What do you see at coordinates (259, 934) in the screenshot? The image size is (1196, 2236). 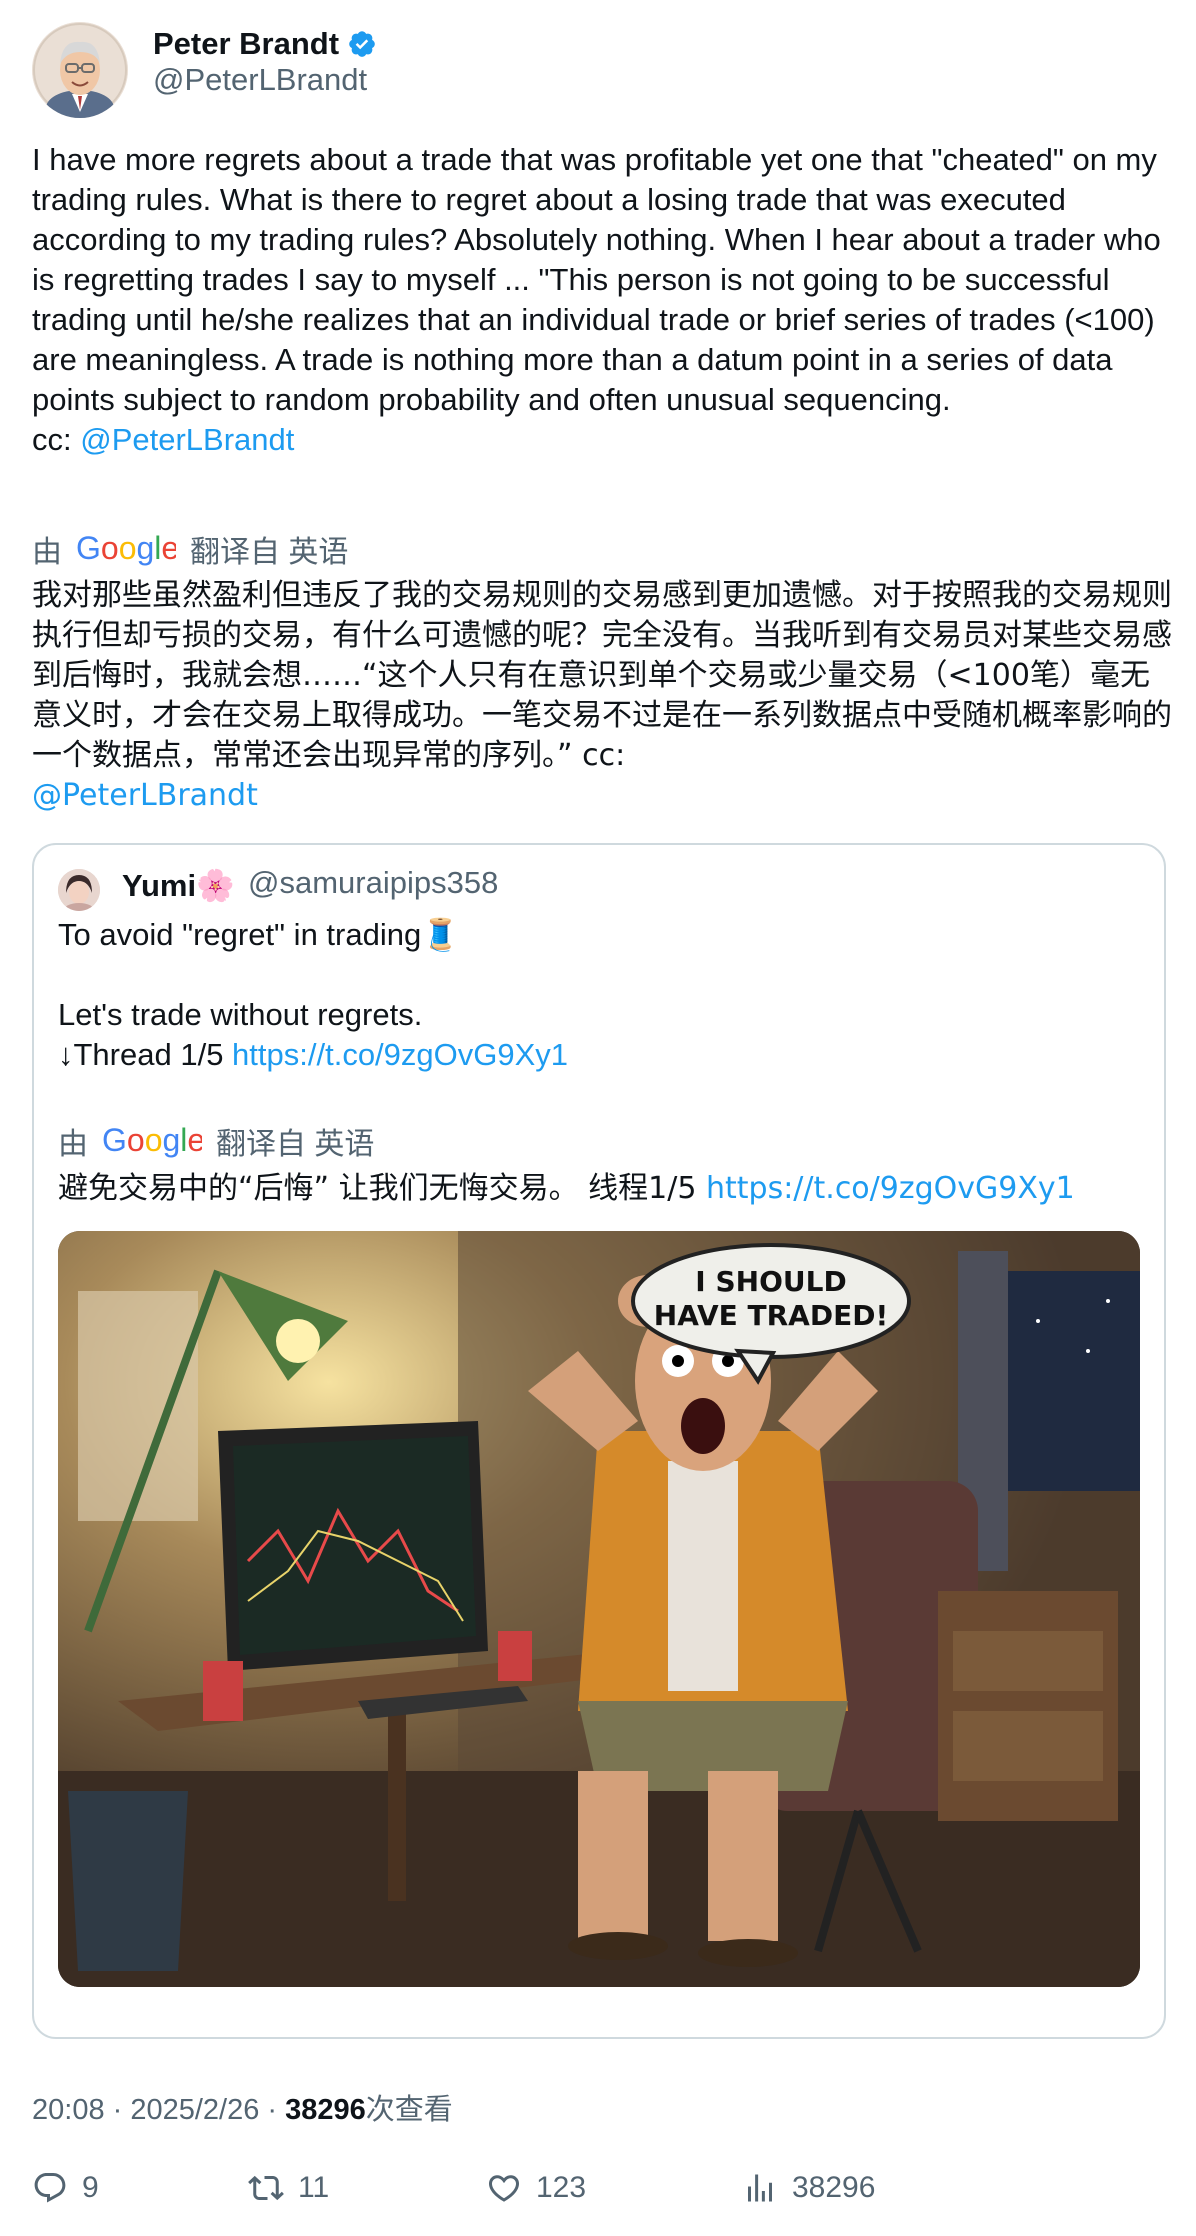 I see `quoted-line-1: To avoid "regret" in trading🧵` at bounding box center [259, 934].